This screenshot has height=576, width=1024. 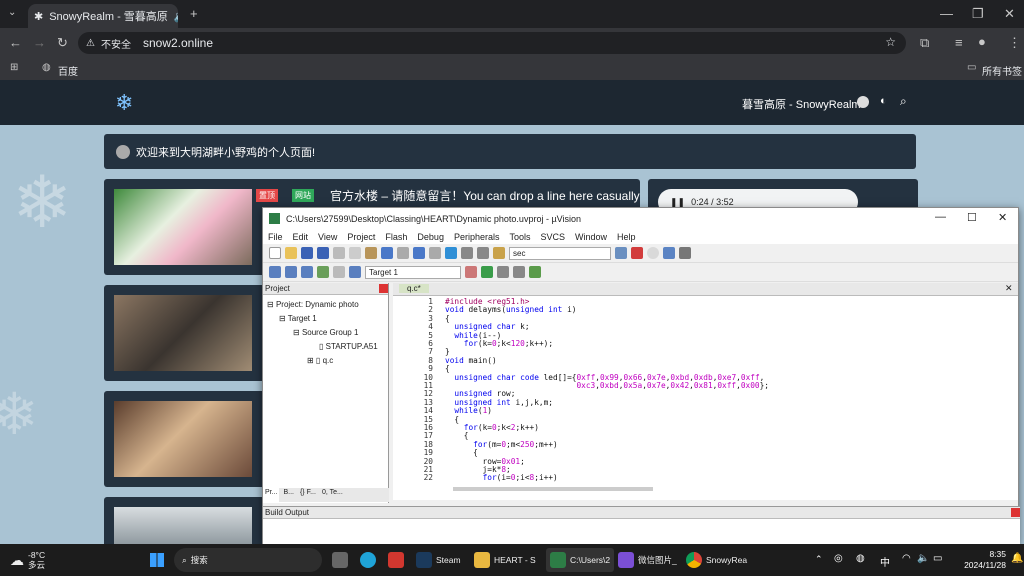 I want to click on pause-icon: ❚❚, so click(x=677, y=202).